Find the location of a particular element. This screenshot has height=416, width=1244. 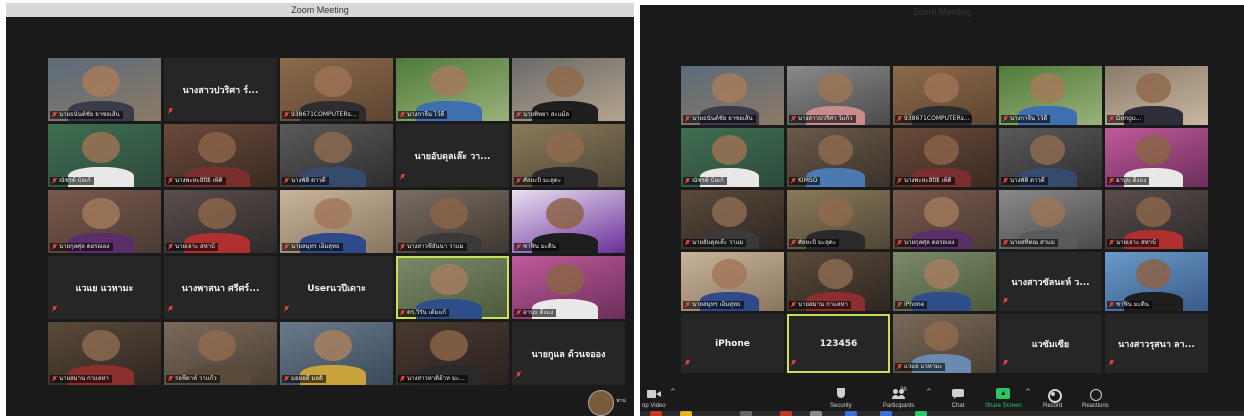

participant-tile: มอยอดี มอดิ is located at coordinates (336, 353).